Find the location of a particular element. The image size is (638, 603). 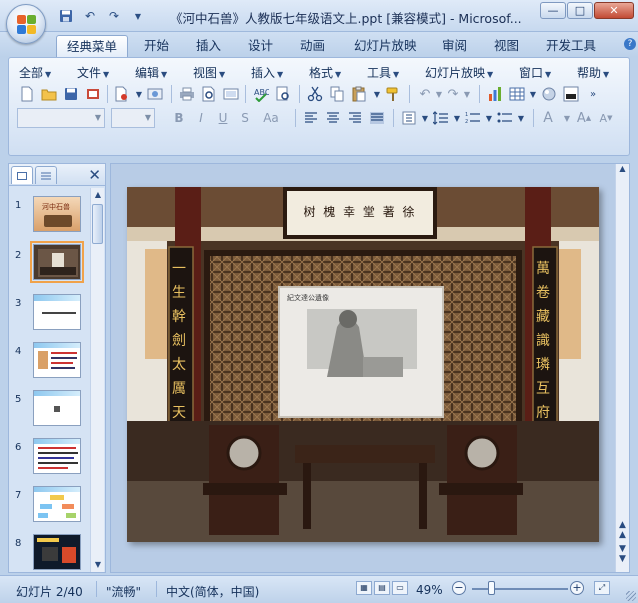

language-text: 中文(简体，中国) is located at coordinates (212, 591).